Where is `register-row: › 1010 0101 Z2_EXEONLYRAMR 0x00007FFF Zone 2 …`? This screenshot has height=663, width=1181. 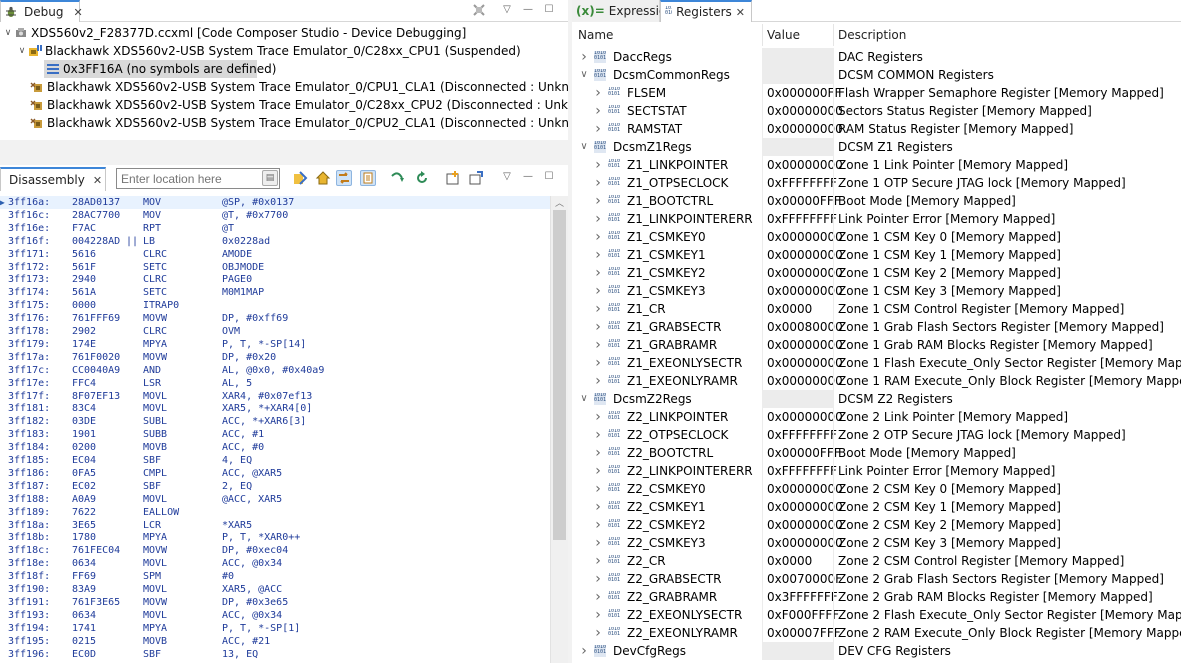
register-row: › 1010 0101 Z2_EXEONLYRAMR 0x00007FFF Zone 2 … is located at coordinates (876, 633).